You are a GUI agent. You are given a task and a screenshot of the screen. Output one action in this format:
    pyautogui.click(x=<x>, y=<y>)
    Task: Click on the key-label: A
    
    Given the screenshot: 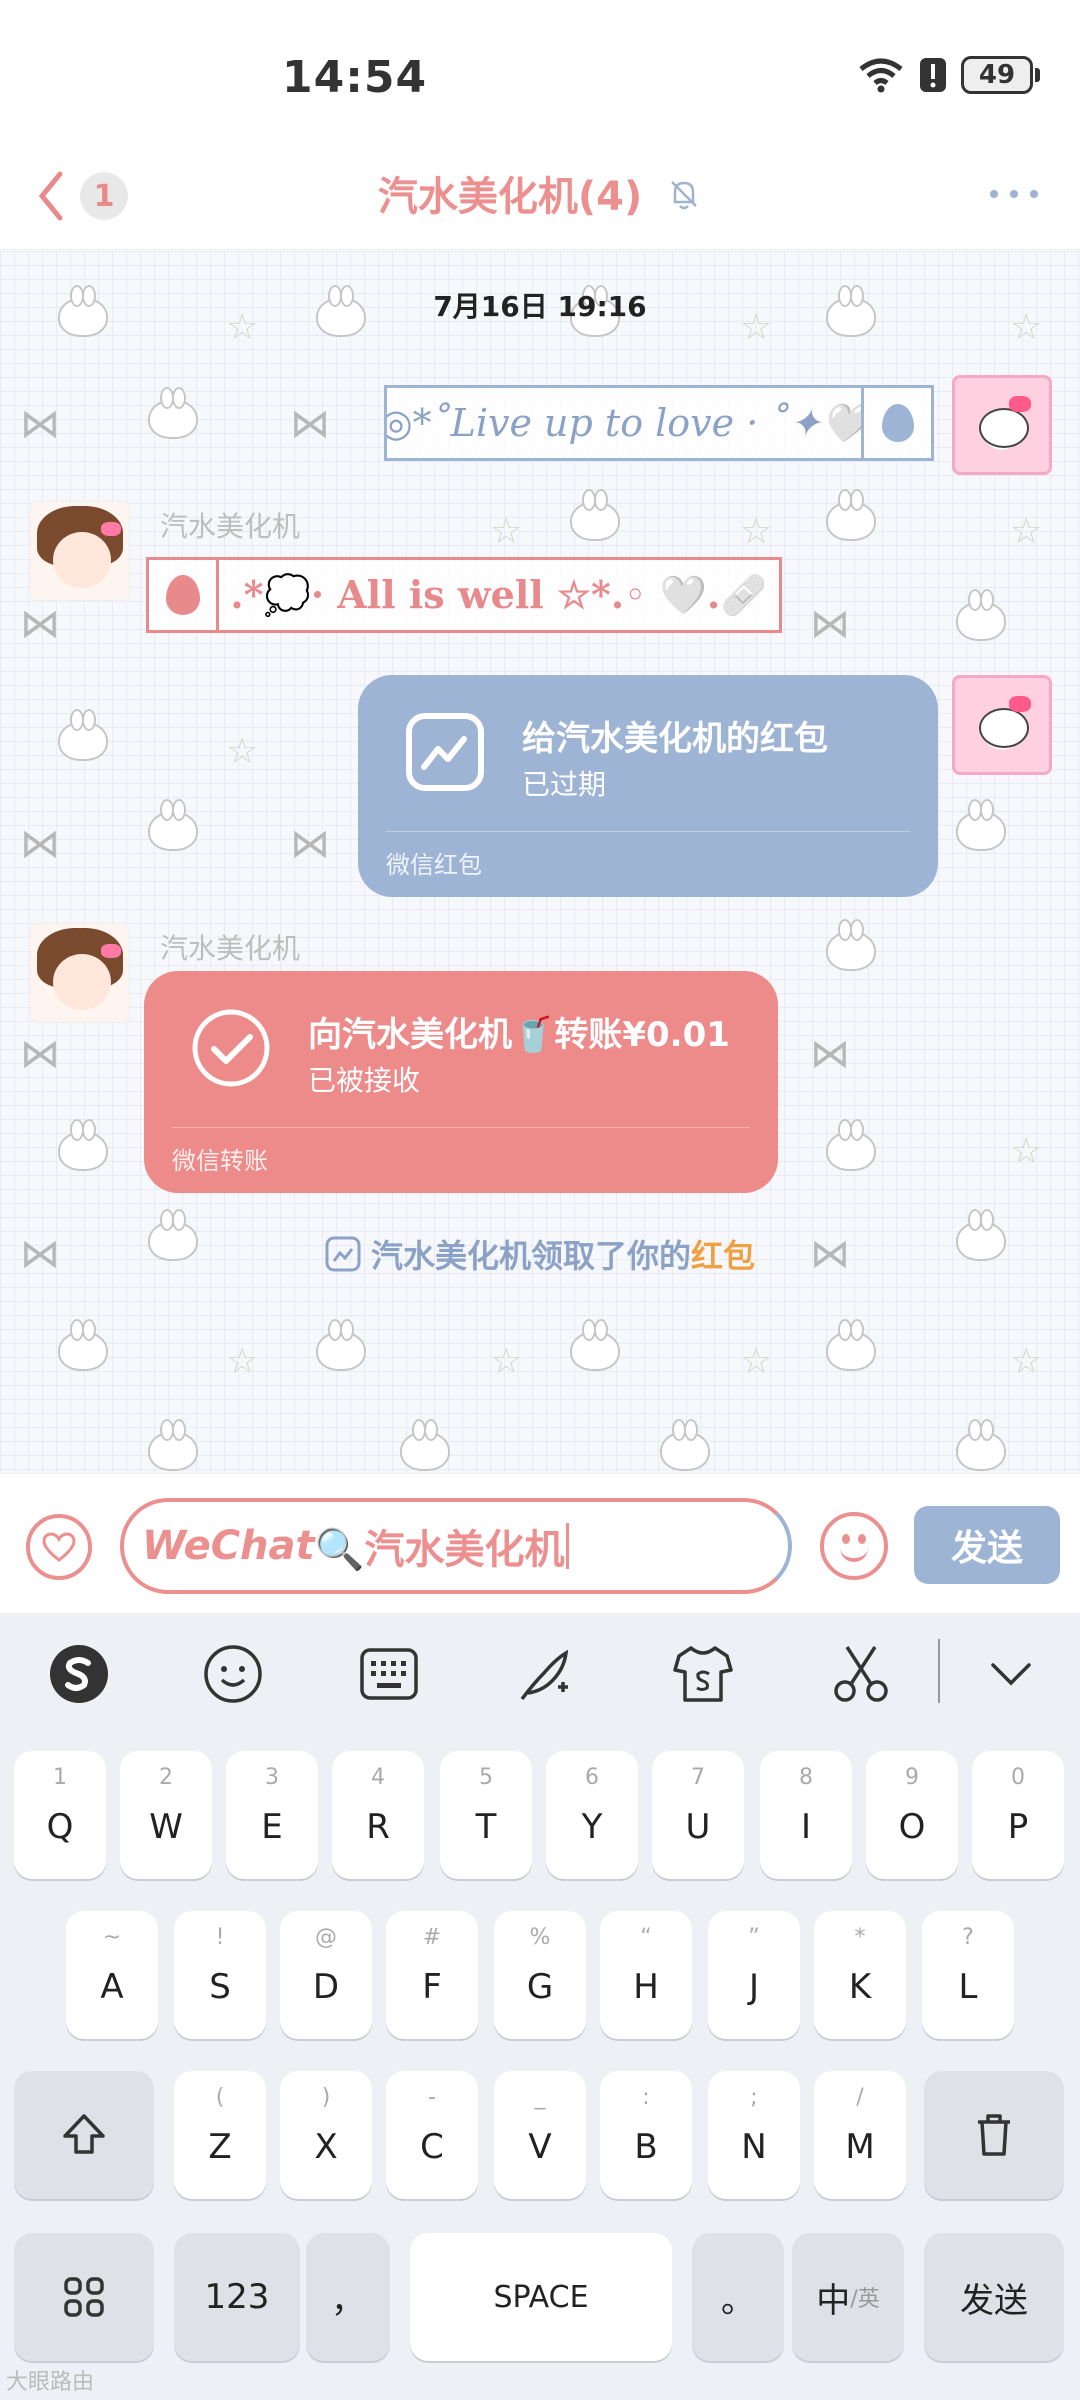 What is the action you would take?
    pyautogui.click(x=112, y=1987)
    